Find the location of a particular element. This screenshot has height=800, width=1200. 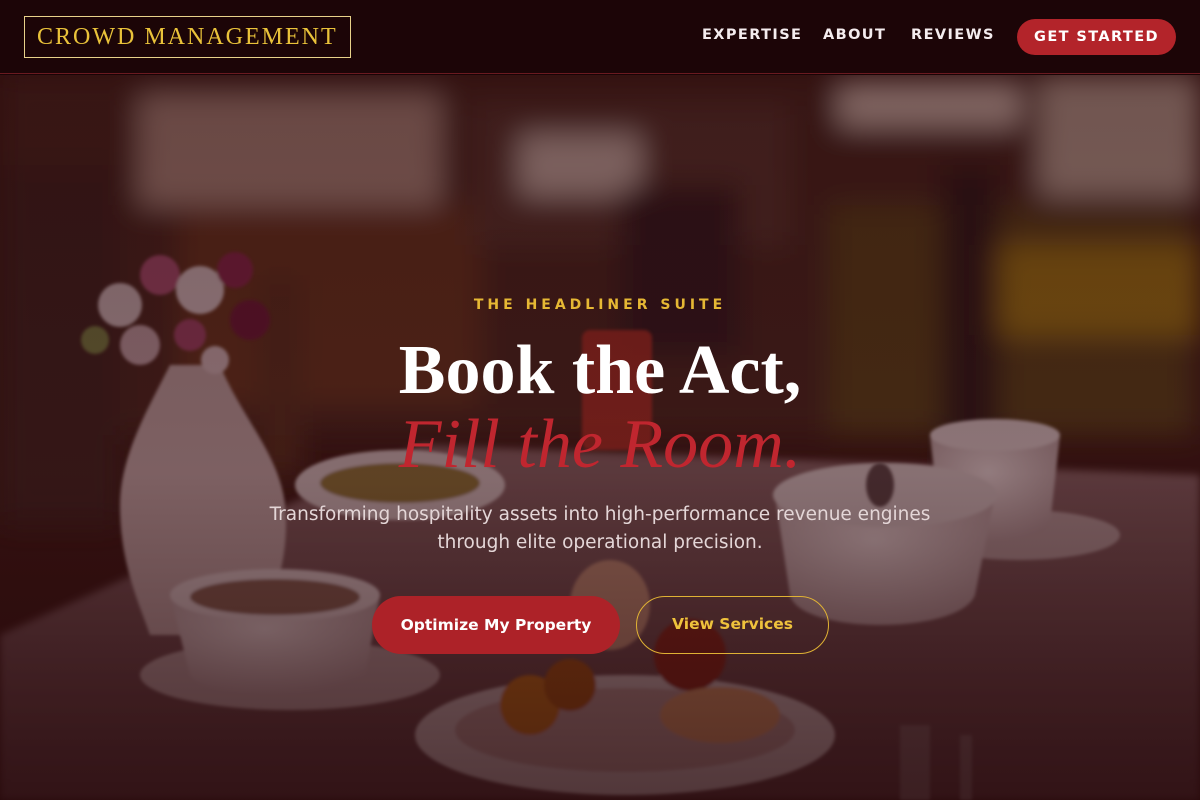

view-services-button: View Services is located at coordinates (732, 625).